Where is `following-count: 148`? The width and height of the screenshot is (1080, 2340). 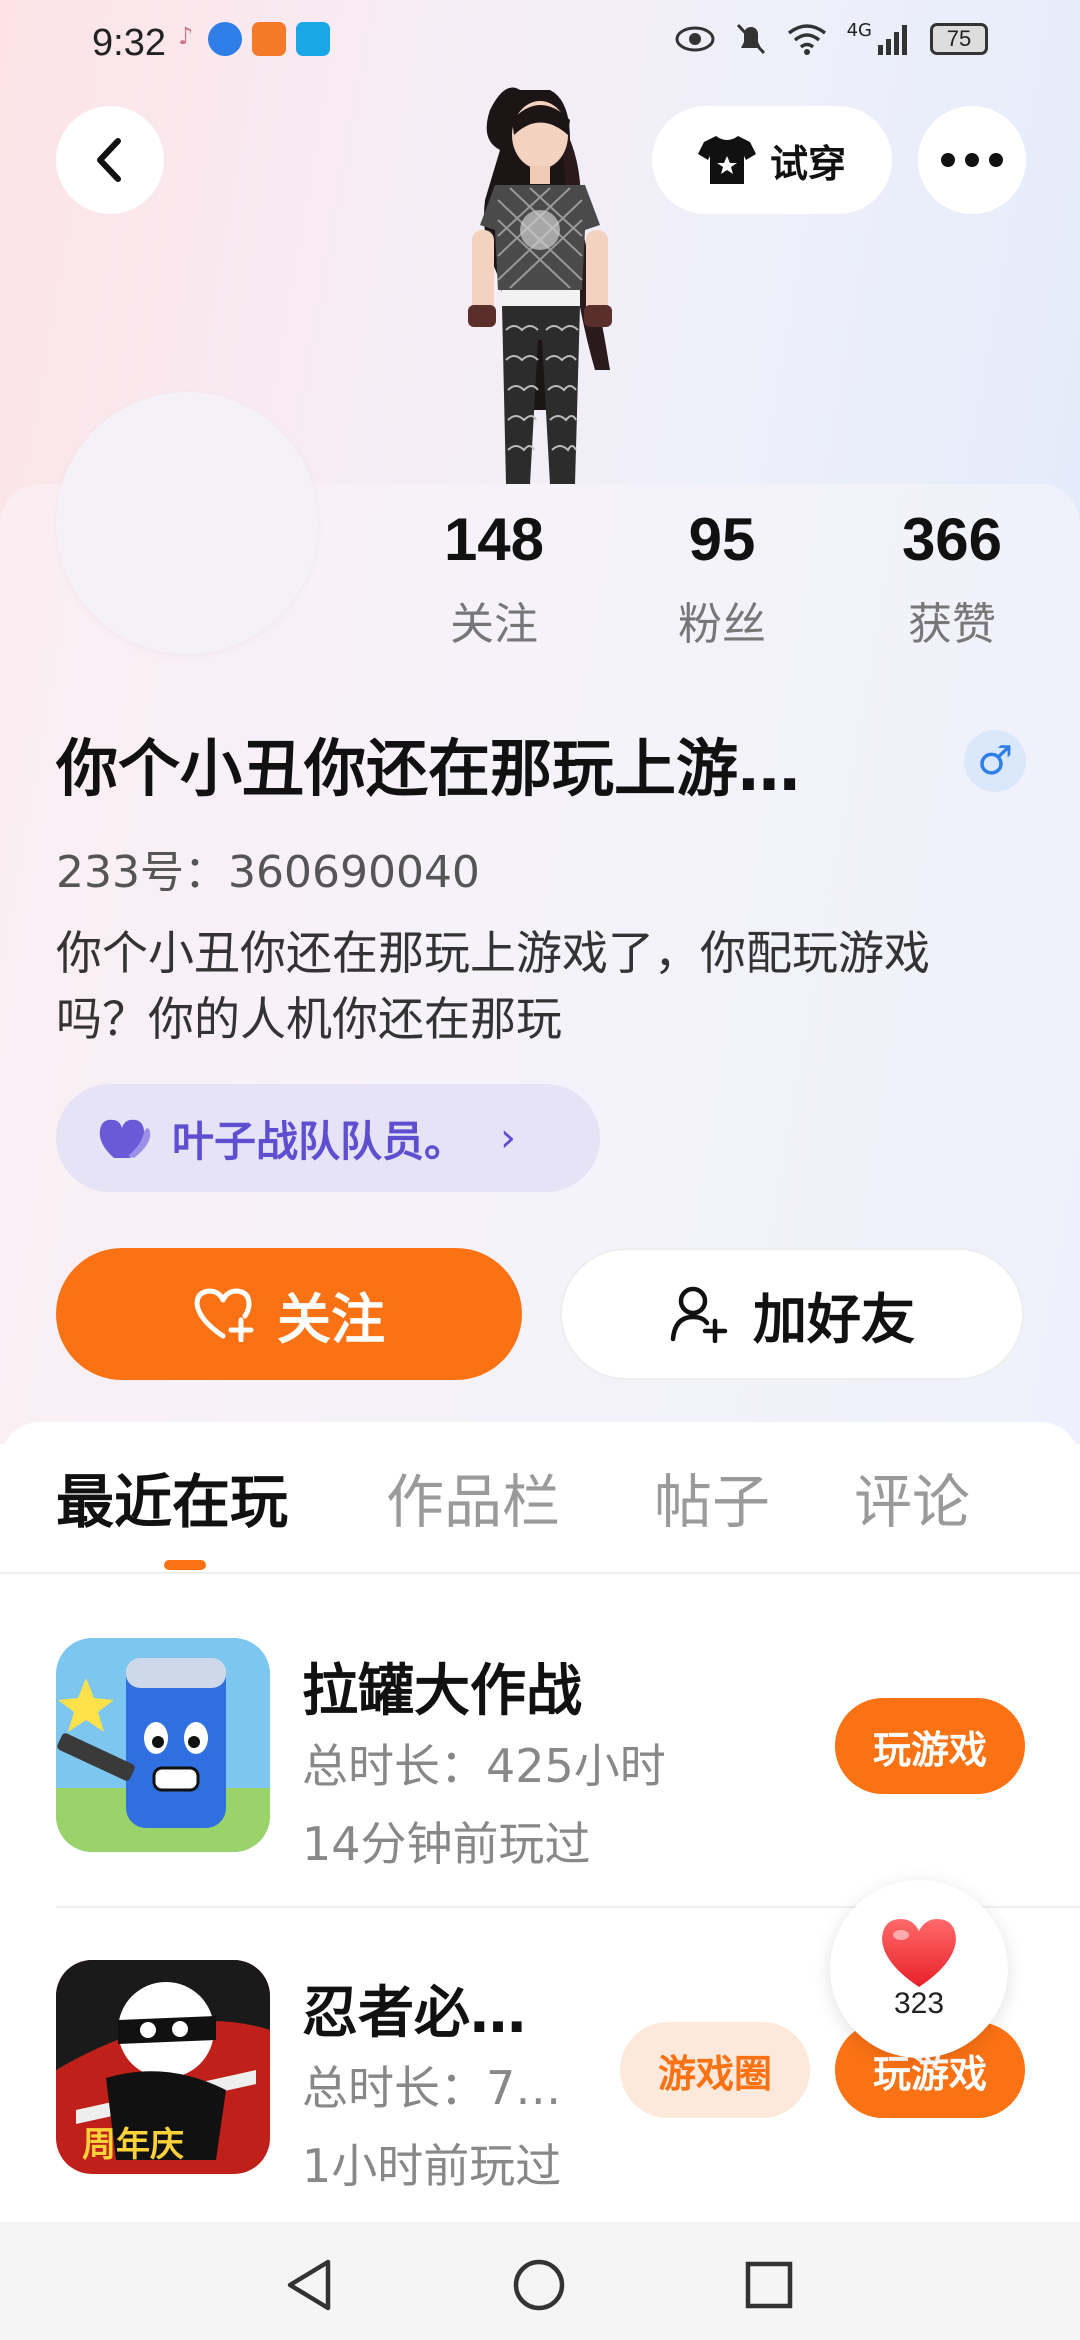 following-count: 148 is located at coordinates (494, 539).